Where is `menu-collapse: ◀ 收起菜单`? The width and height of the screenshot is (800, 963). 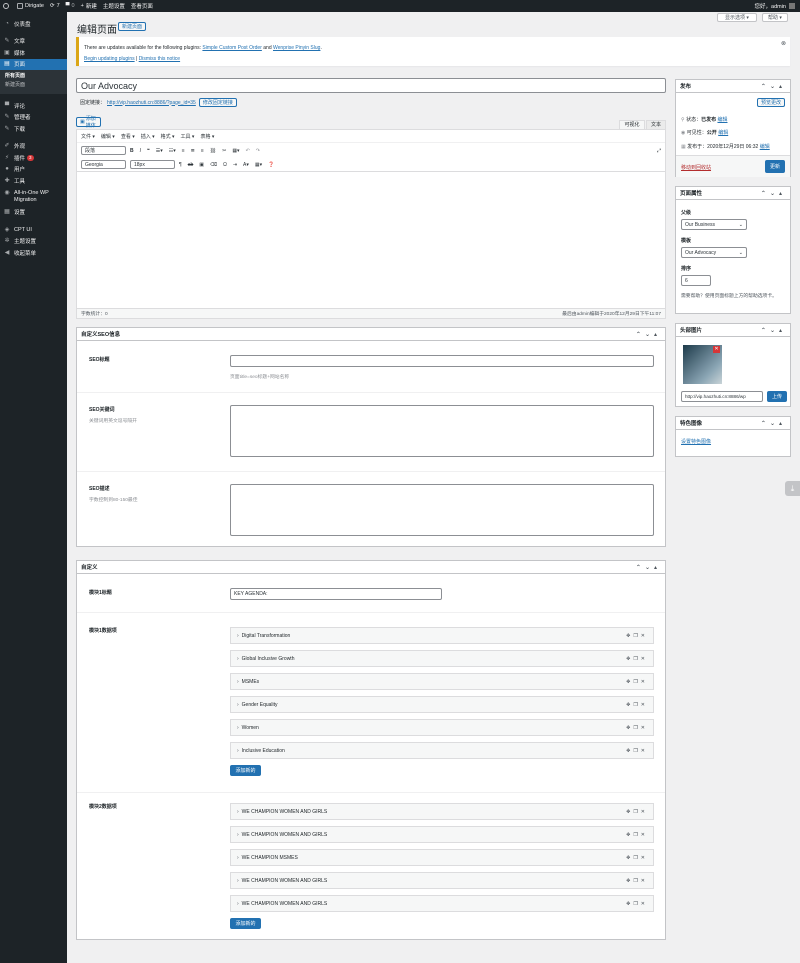 menu-collapse: ◀ 收起菜单 is located at coordinates (33, 253).